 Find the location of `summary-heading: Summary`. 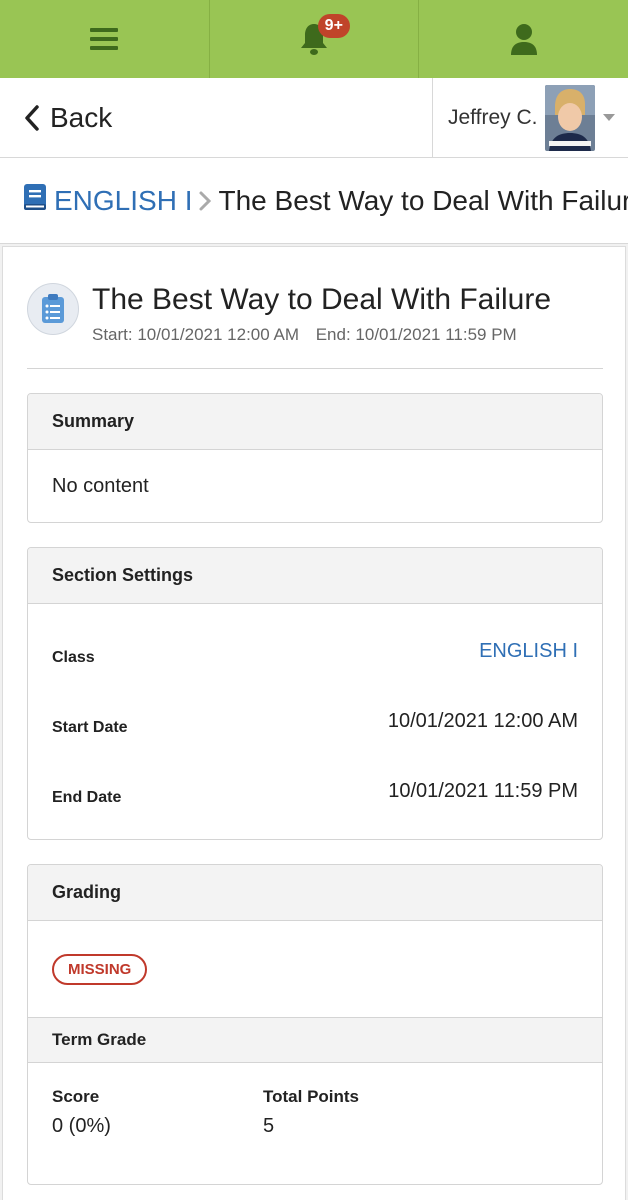

summary-heading: Summary is located at coordinates (315, 422).